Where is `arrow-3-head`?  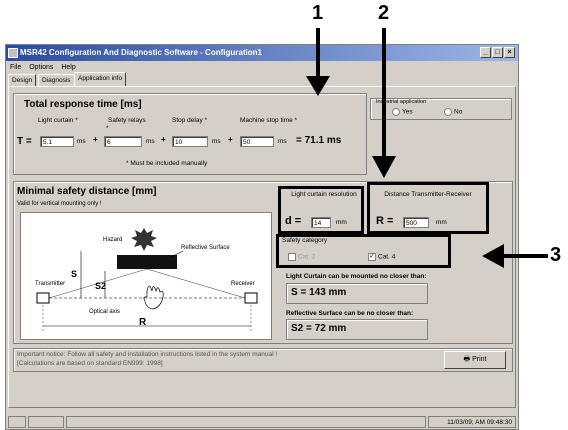 arrow-3-head is located at coordinates (493, 256).